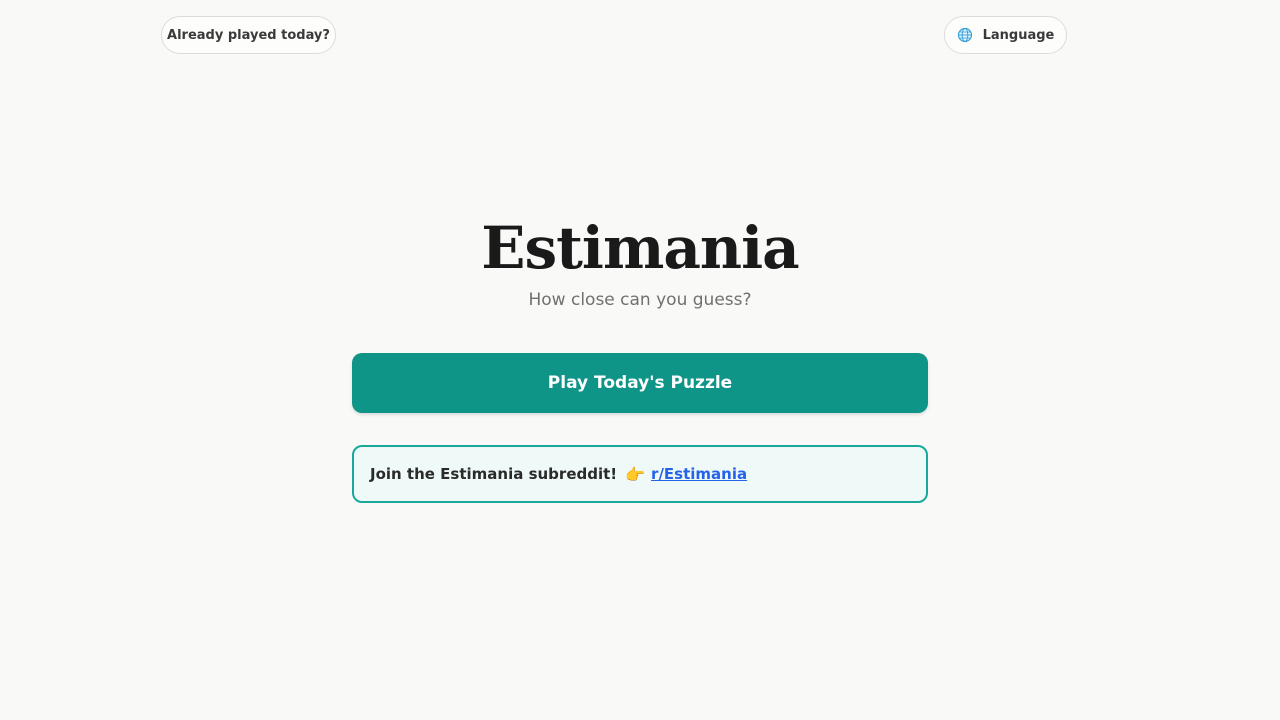  What do you see at coordinates (248, 35) in the screenshot?
I see `already-played-button: Already played today?` at bounding box center [248, 35].